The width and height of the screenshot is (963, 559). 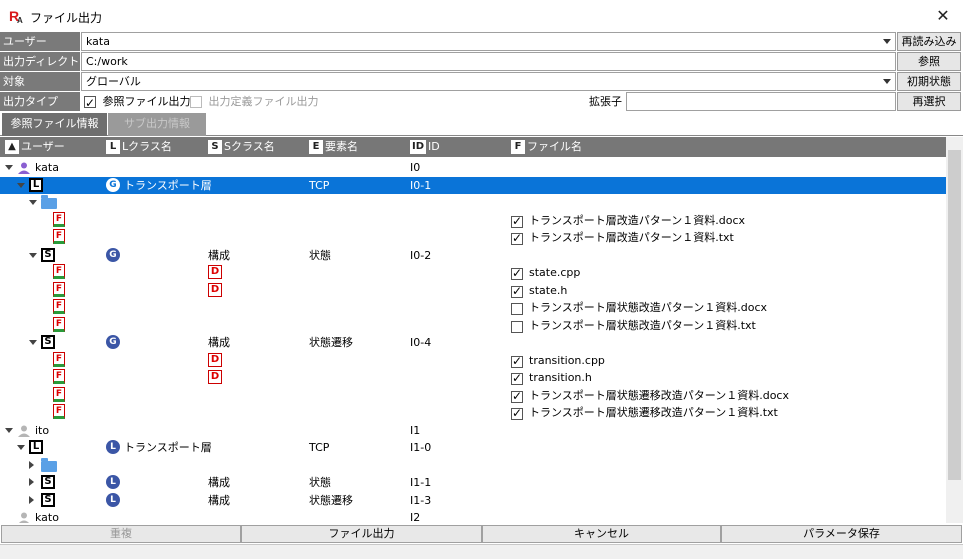 I want to click on tree-row: S L 構成 状態 I1-1, so click(x=473, y=482).